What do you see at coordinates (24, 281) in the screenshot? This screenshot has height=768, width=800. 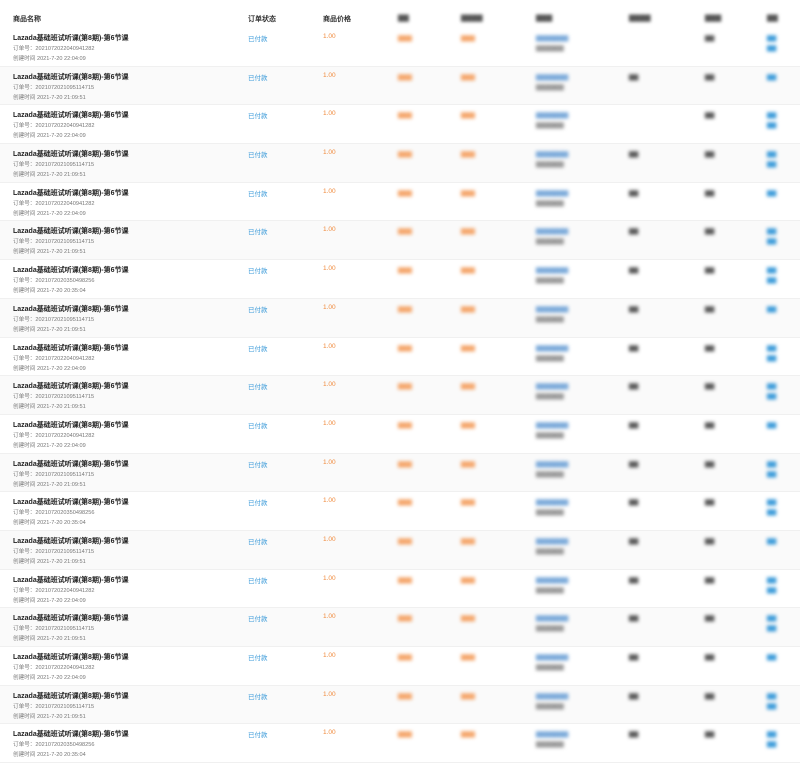 I see `order-number-label: 订单号：` at bounding box center [24, 281].